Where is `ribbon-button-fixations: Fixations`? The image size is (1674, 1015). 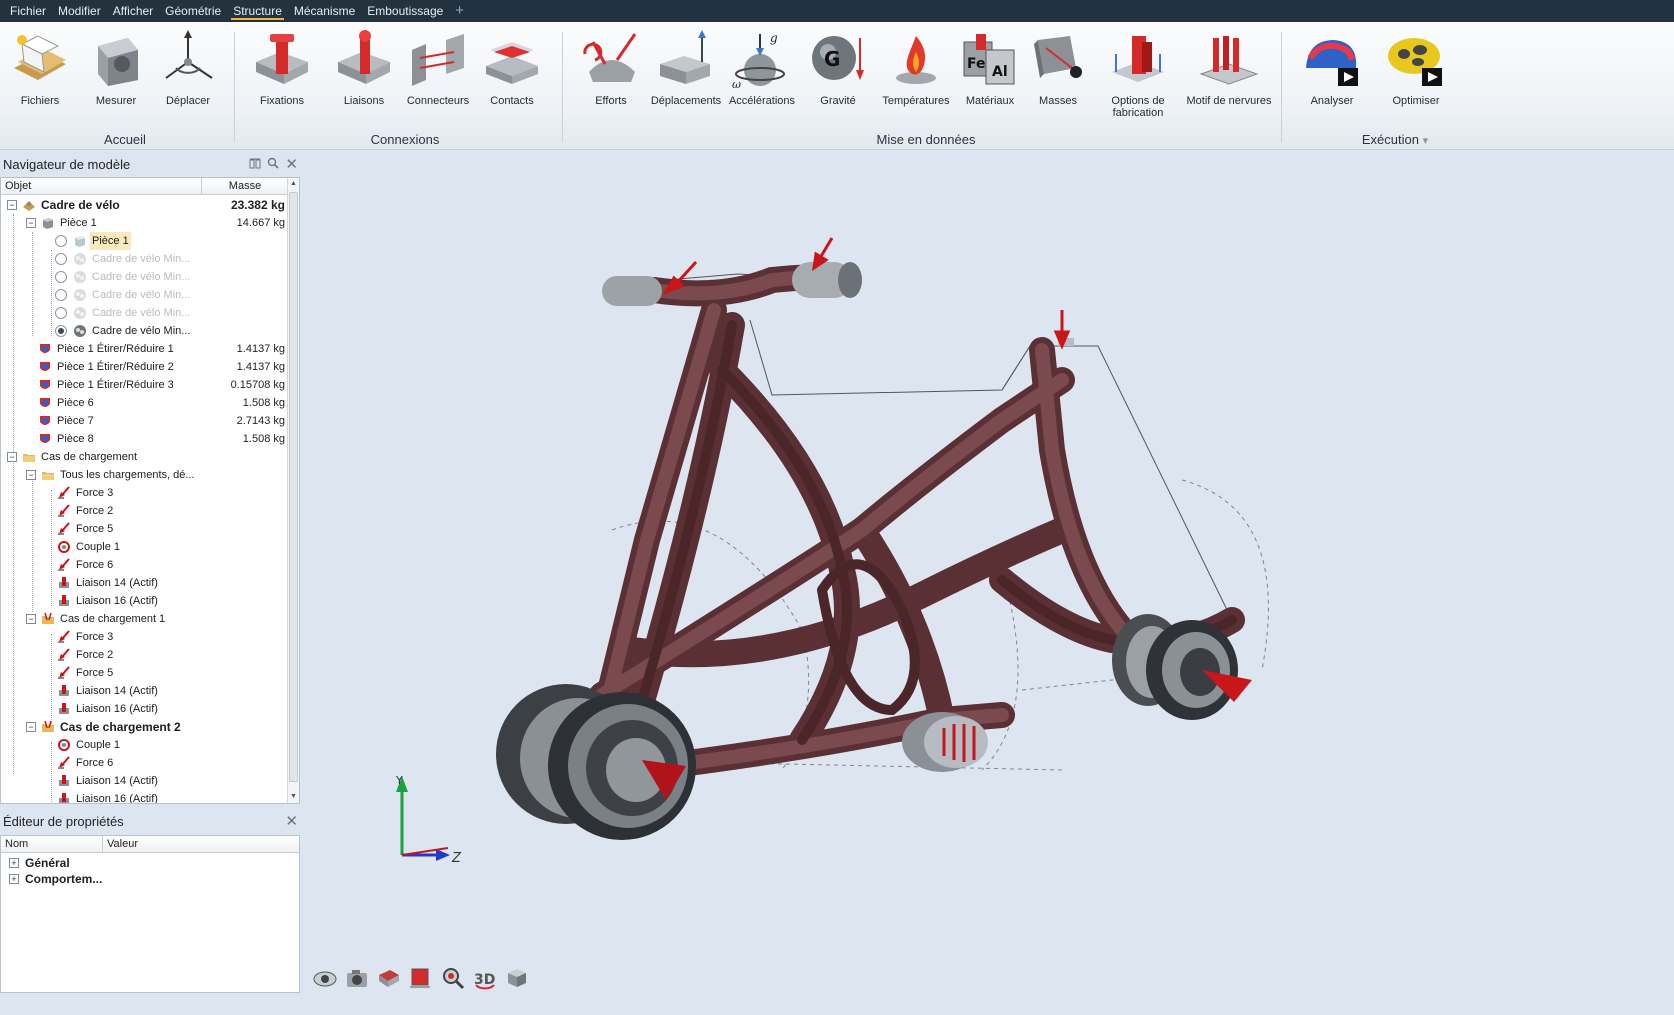
ribbon-button-fixations: Fixations is located at coordinates (282, 78).